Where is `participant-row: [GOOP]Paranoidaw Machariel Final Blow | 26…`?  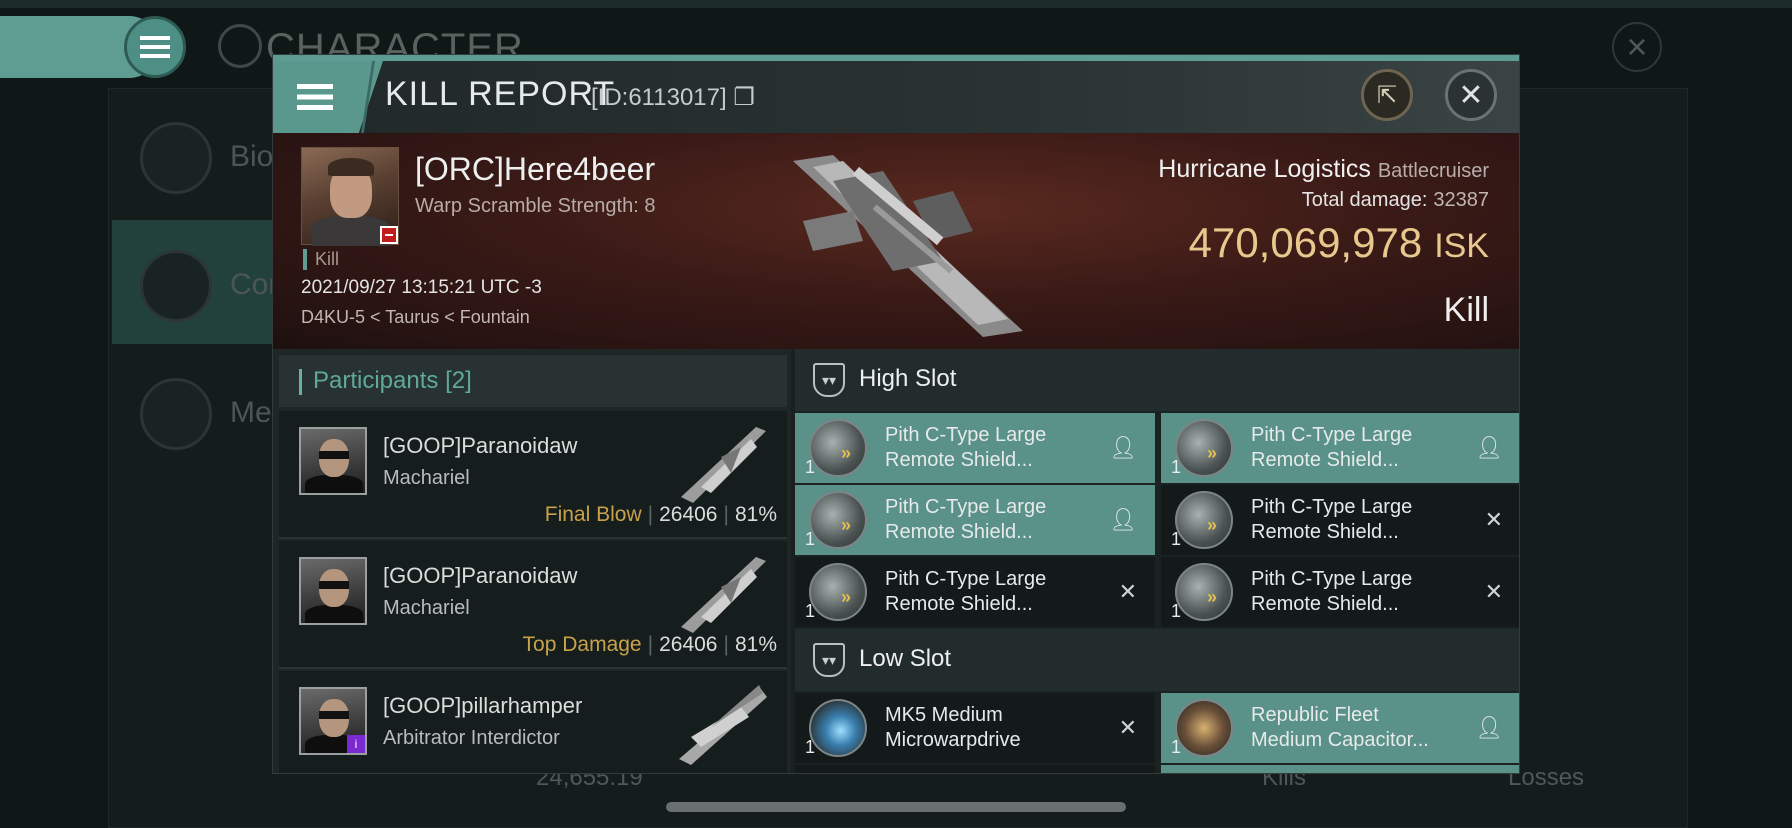 participant-row: [GOOP]Paranoidaw Machariel Final Blow | 26… is located at coordinates (533, 475).